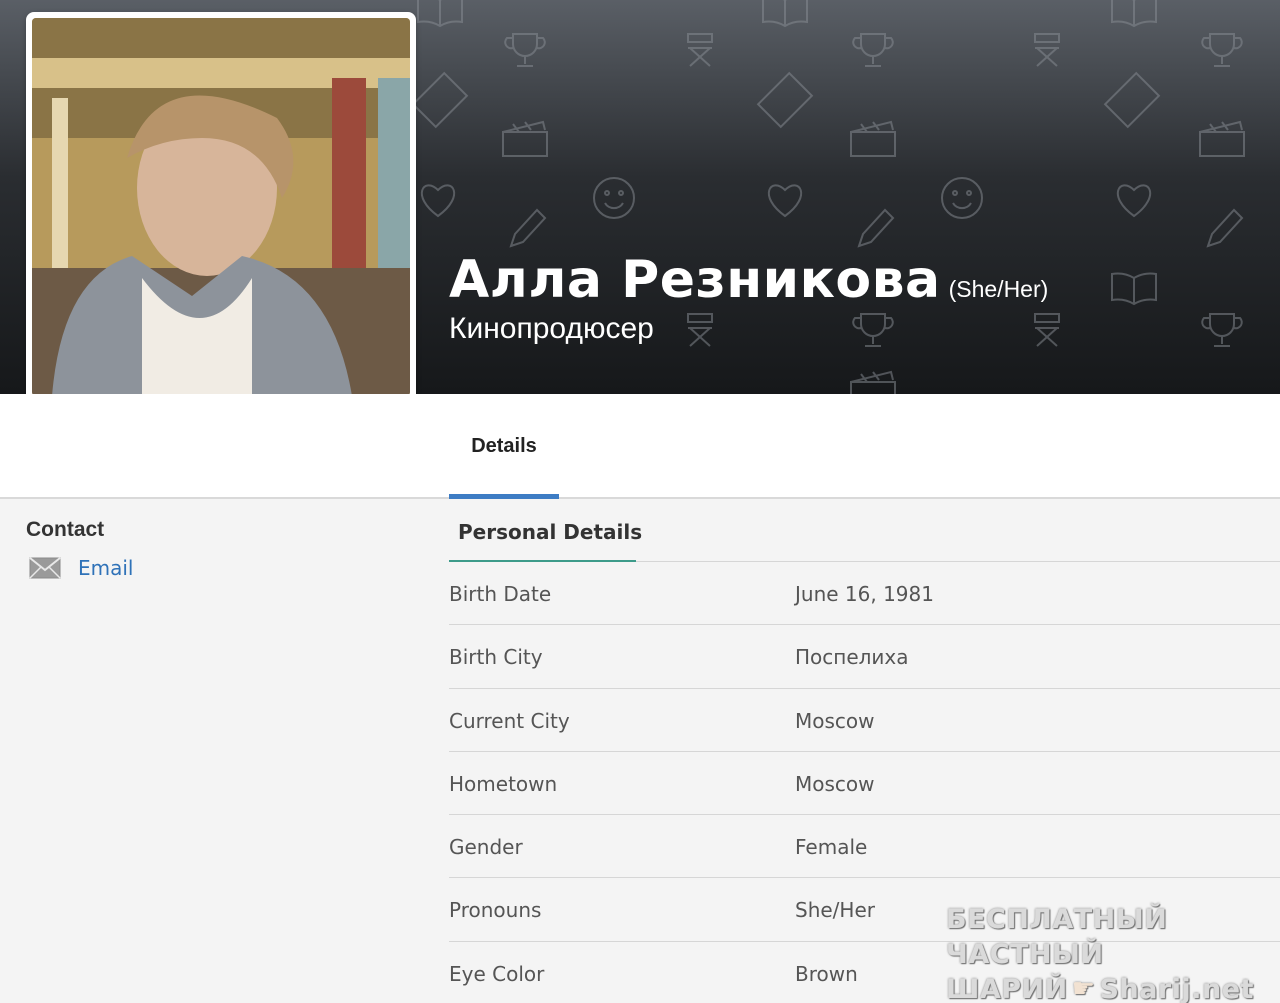 This screenshot has height=1003, width=1280. I want to click on detail-label: Gender, so click(486, 847).